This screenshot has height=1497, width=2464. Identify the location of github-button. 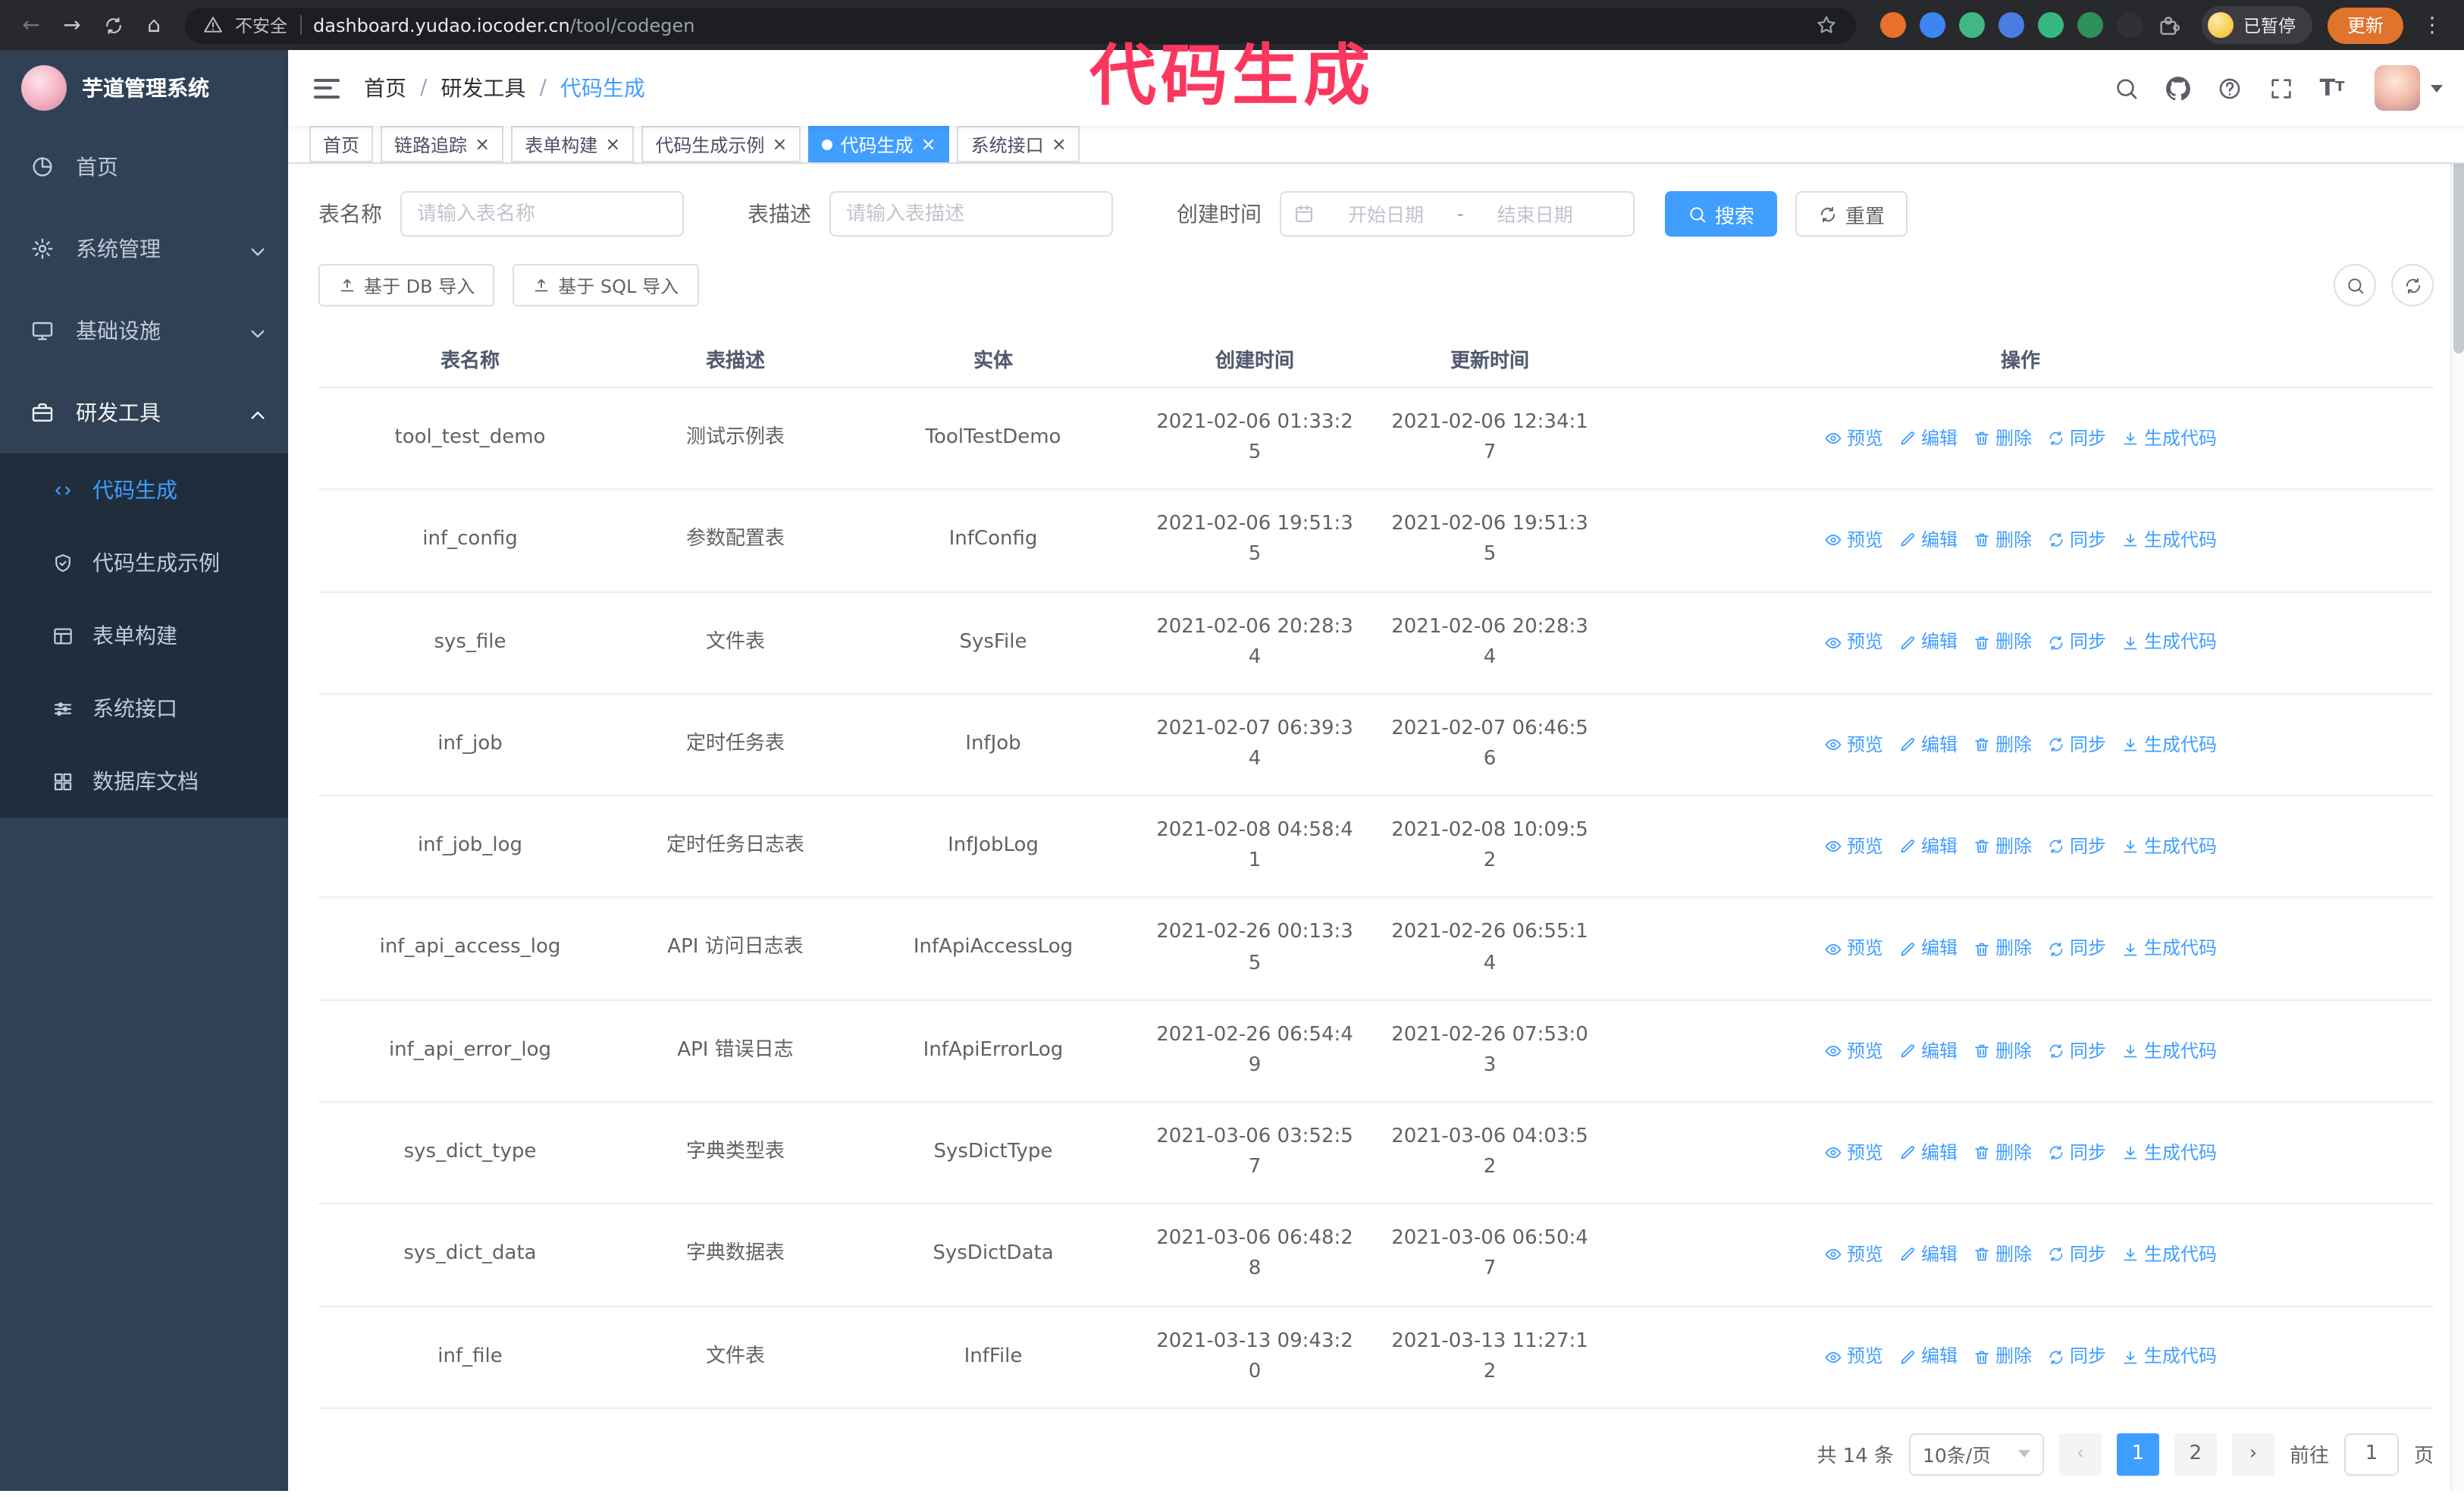
(2177, 88).